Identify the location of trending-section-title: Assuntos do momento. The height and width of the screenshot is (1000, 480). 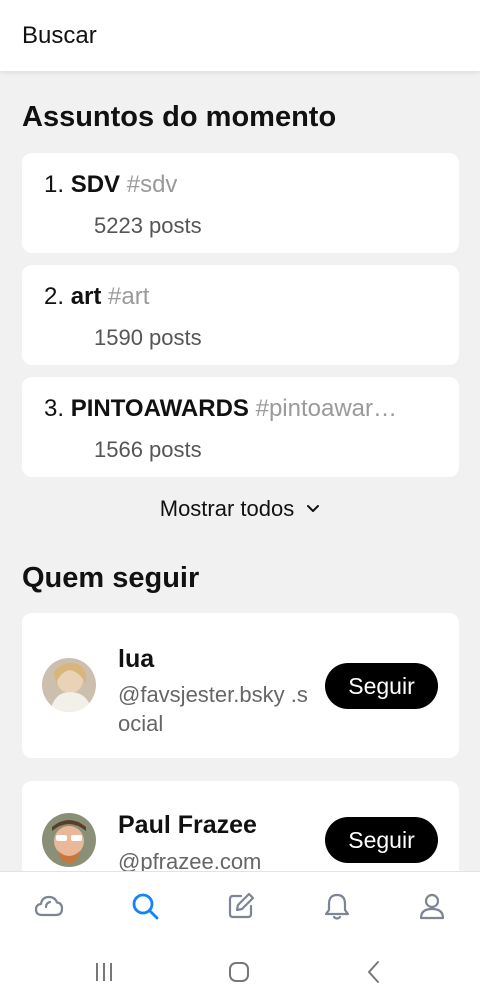
(179, 117).